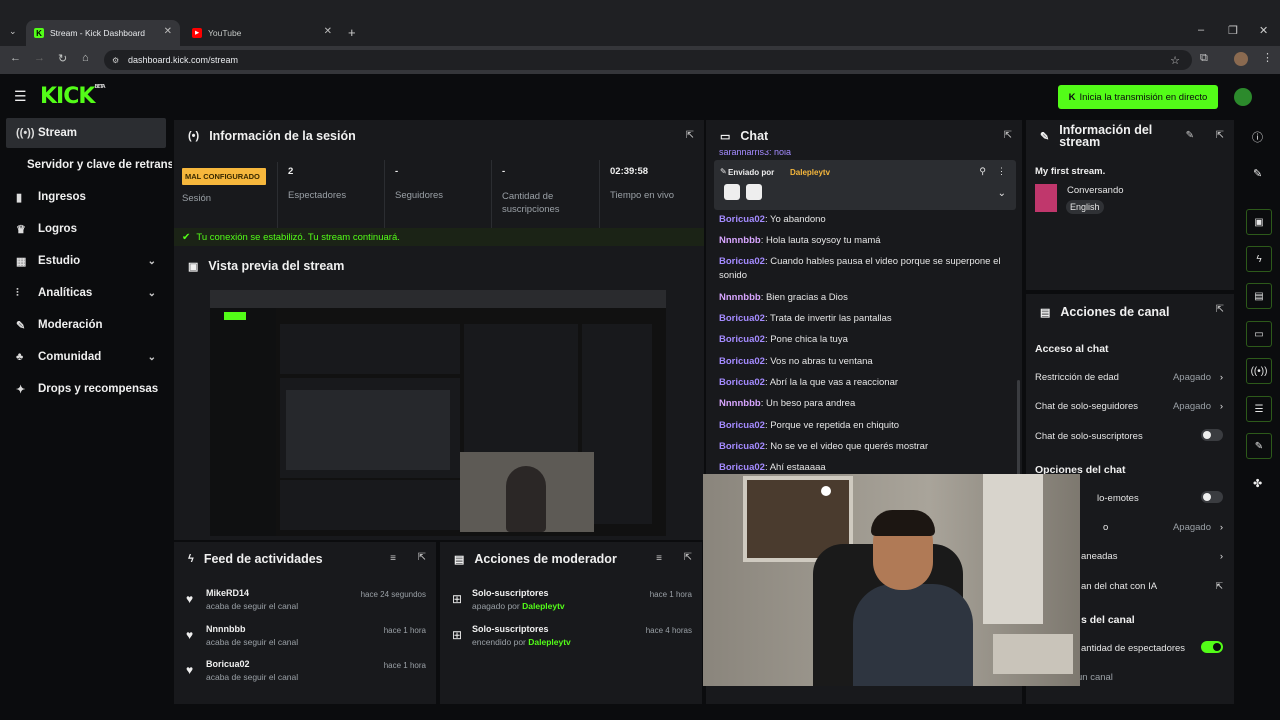 This screenshot has width=1280, height=720. What do you see at coordinates (1267, 57) in the screenshot?
I see `browser-menu-icon: ⋮` at bounding box center [1267, 57].